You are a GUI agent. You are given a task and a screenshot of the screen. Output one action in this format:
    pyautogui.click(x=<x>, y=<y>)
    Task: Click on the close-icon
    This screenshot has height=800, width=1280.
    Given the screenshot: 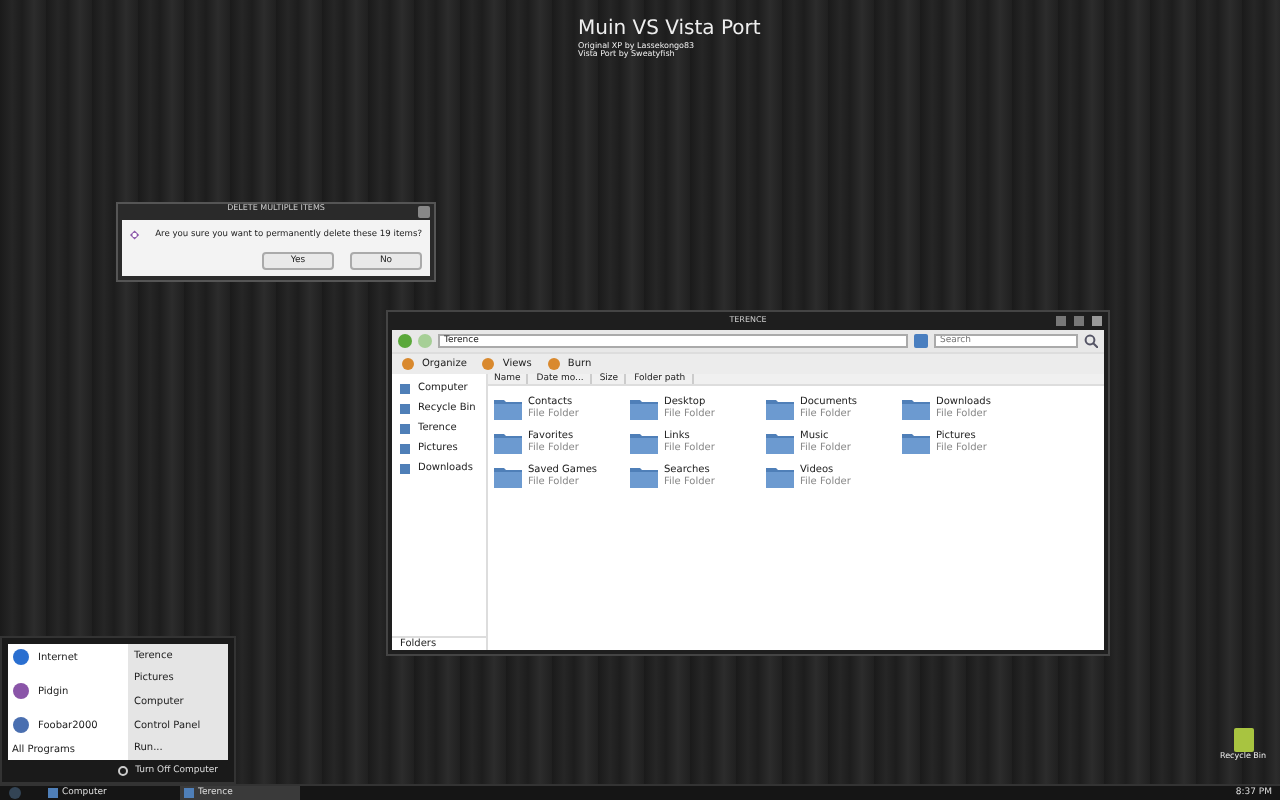 What is the action you would take?
    pyautogui.click(x=424, y=212)
    